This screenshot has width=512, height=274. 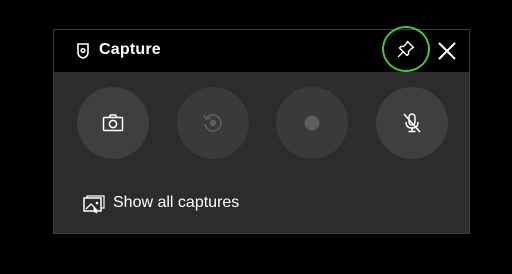 I want to click on widget-title-bar: Capture, so click(x=261, y=49).